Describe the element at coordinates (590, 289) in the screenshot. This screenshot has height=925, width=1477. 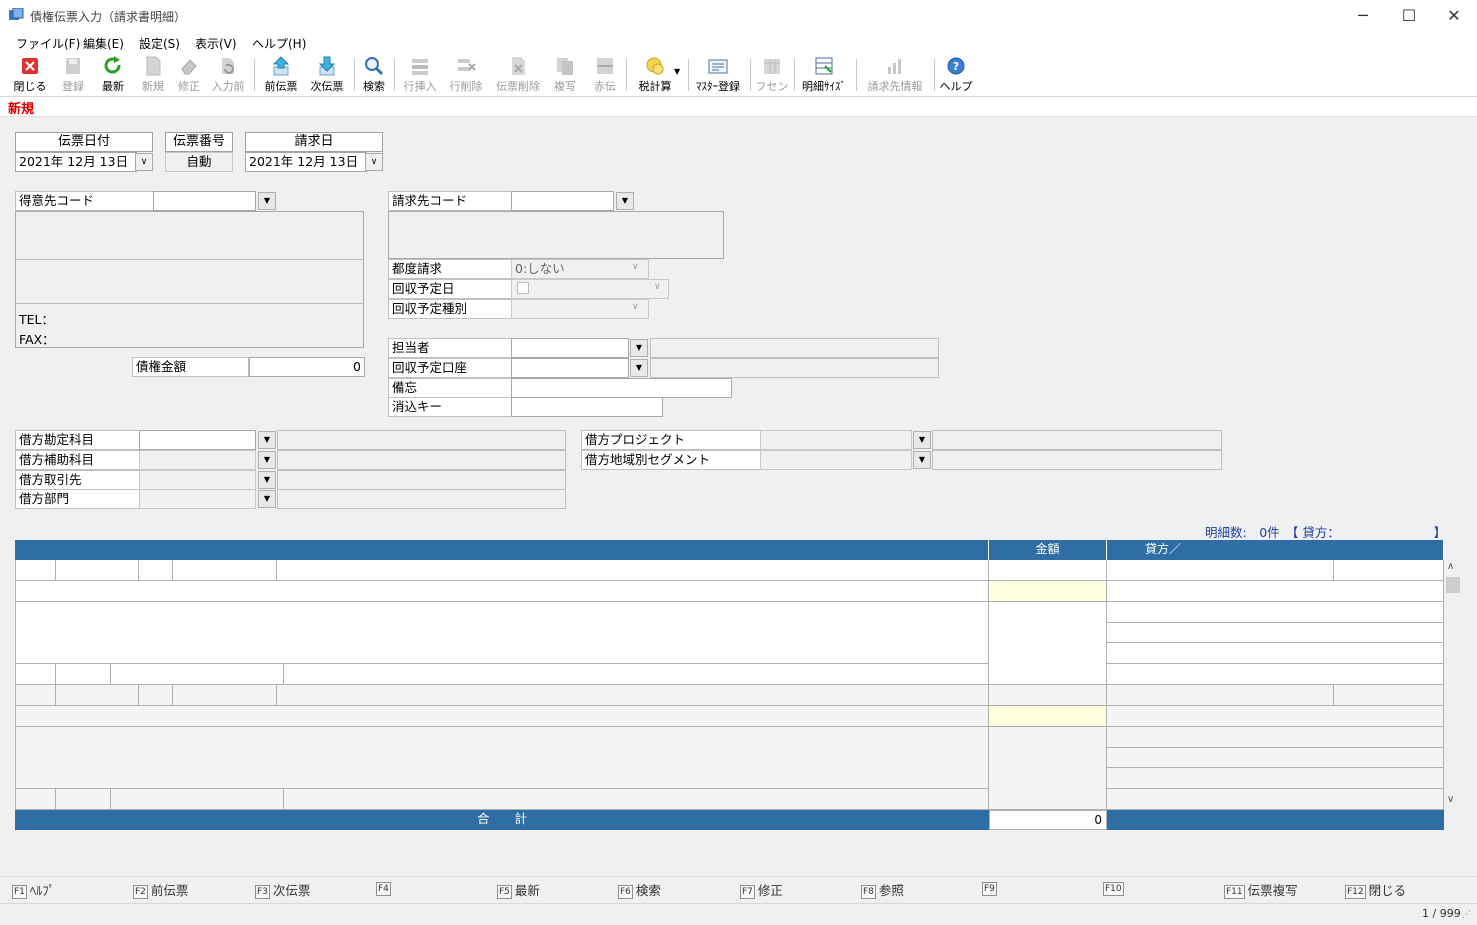
I see `collect-date-input` at that location.